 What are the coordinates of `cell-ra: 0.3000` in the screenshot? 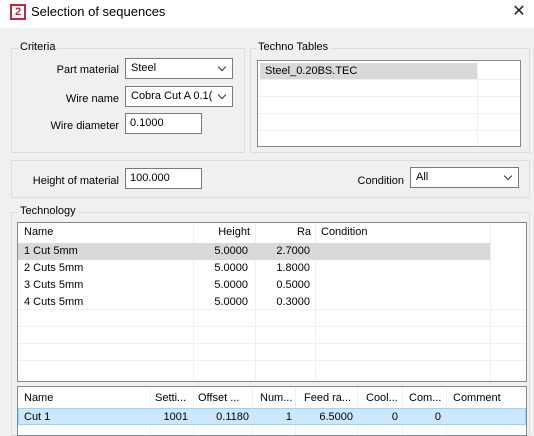 It's located at (293, 302).